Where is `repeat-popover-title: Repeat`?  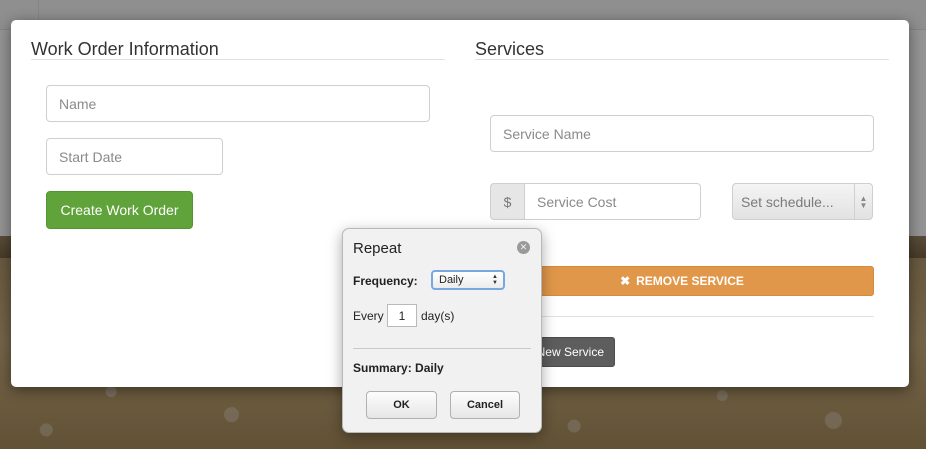
repeat-popover-title: Repeat is located at coordinates (377, 248).